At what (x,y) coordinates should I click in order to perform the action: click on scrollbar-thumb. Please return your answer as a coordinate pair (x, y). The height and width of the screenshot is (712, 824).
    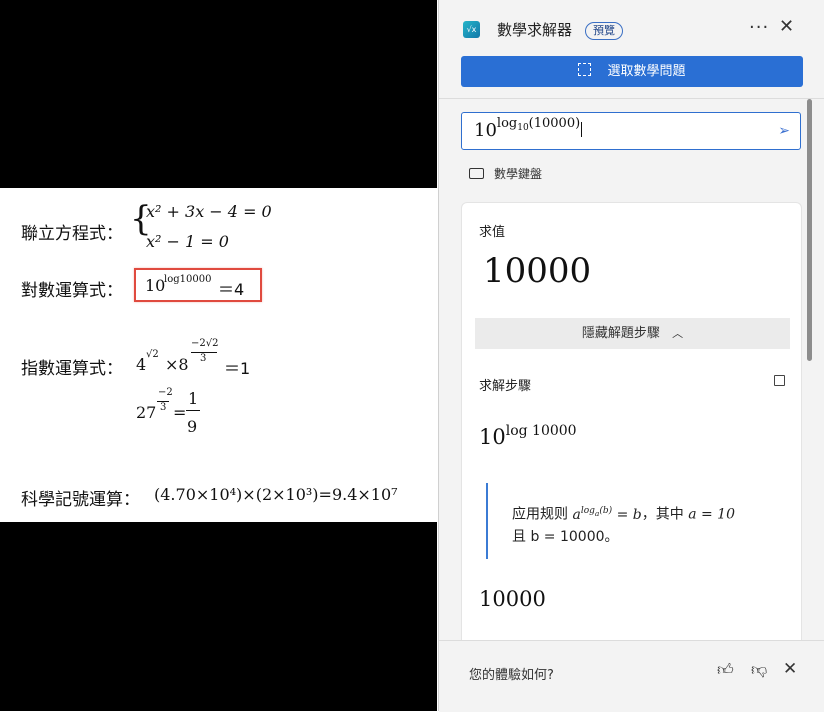
    Looking at the image, I should click on (809, 230).